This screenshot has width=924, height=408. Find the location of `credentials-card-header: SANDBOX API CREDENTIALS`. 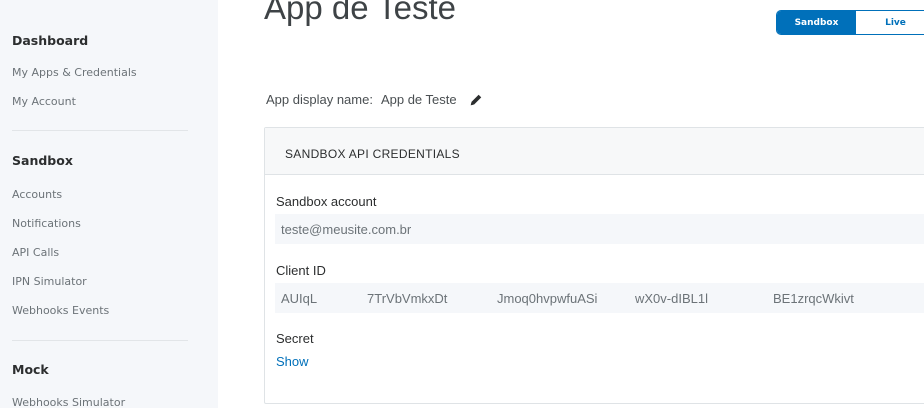

credentials-card-header: SANDBOX API CREDENTIALS is located at coordinates (594, 151).